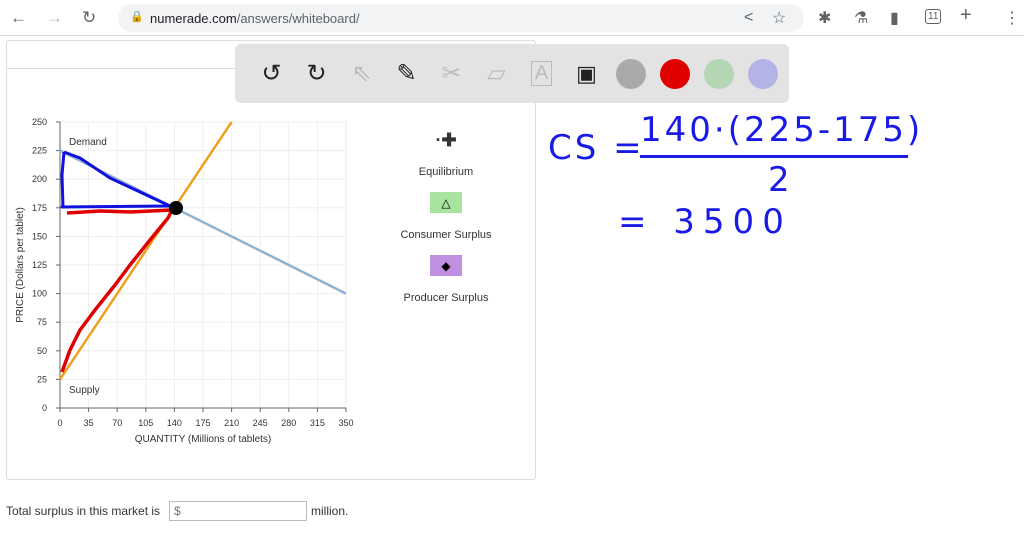  I want to click on producer-surplus-tool: ◆, so click(446, 265).